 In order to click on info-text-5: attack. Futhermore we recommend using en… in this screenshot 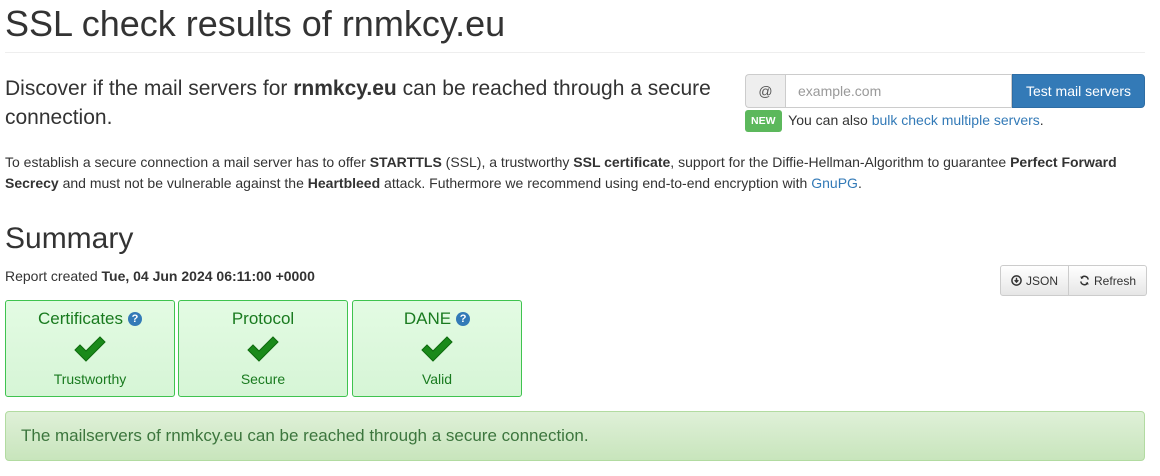, I will do `click(596, 183)`.